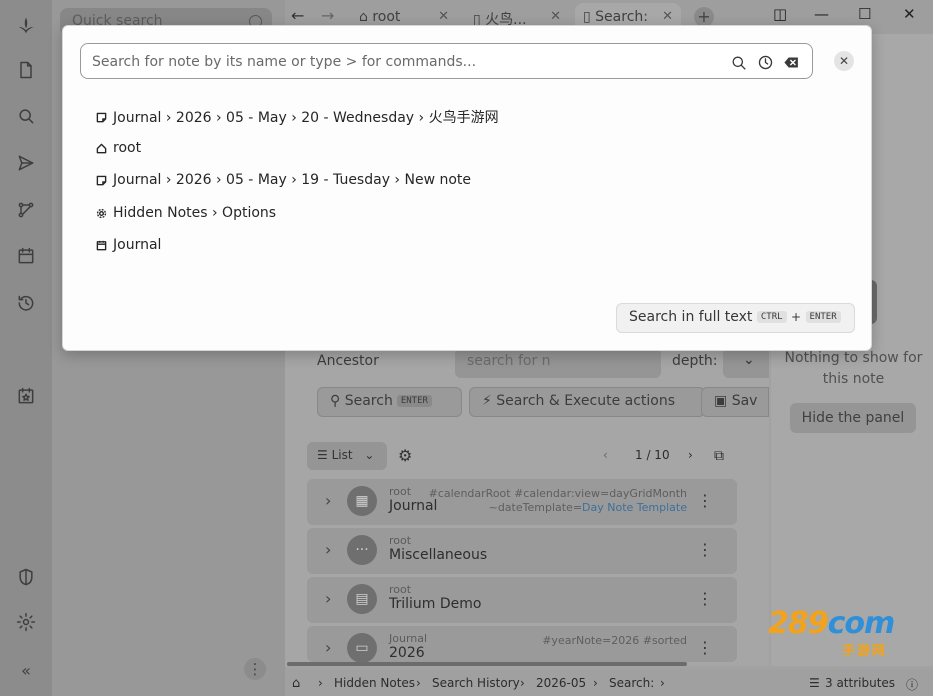  I want to click on new-tab-button: +, so click(704, 17).